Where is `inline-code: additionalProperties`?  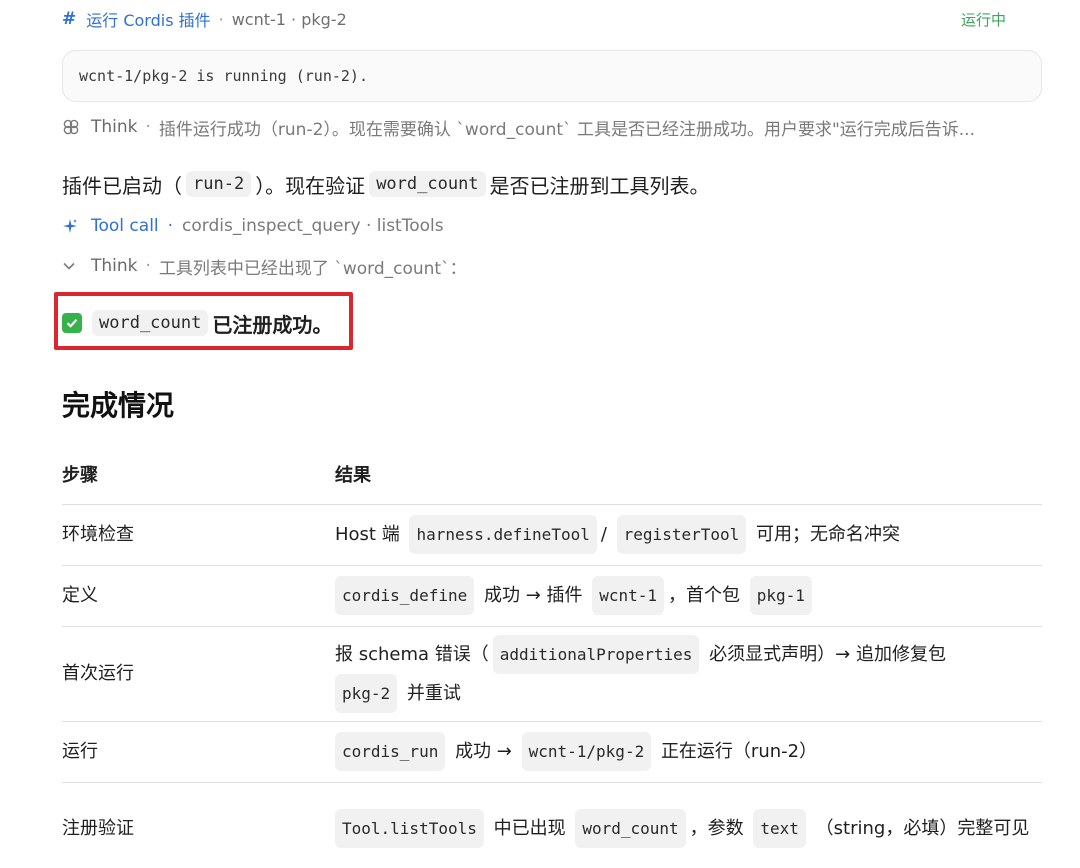
inline-code: additionalProperties is located at coordinates (596, 654).